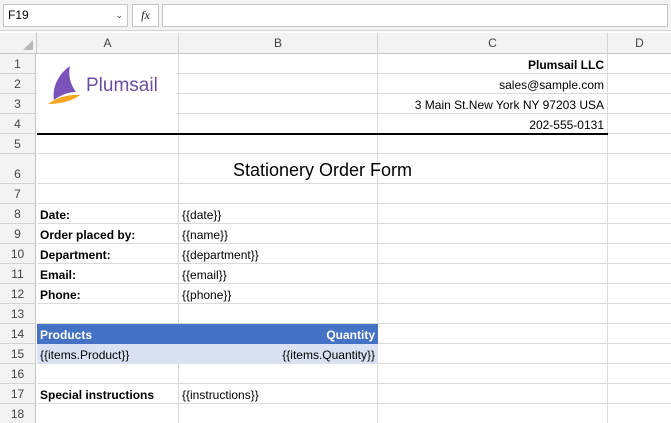 The width and height of the screenshot is (671, 423). I want to click on row-header-14: 14, so click(18, 334).